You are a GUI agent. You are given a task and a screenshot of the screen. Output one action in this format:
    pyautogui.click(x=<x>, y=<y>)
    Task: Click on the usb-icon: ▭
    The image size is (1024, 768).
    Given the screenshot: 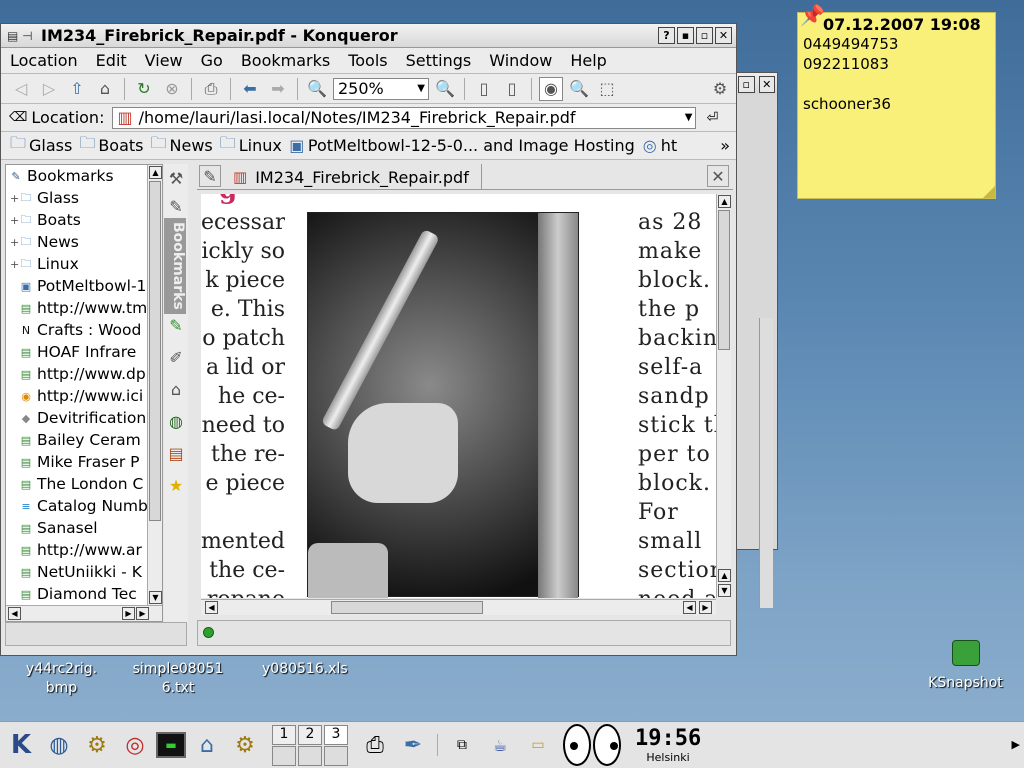 What is the action you would take?
    pyautogui.click(x=538, y=745)
    